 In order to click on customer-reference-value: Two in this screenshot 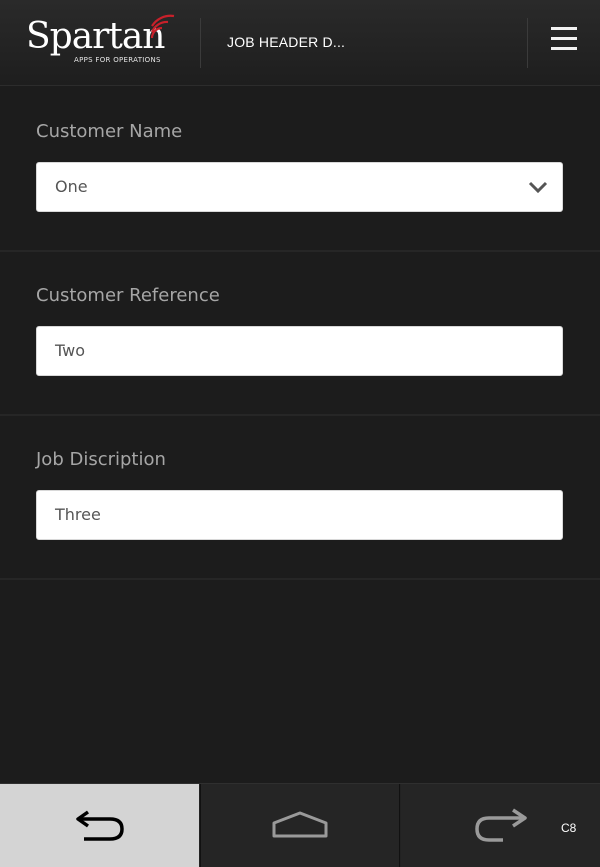, I will do `click(70, 350)`.